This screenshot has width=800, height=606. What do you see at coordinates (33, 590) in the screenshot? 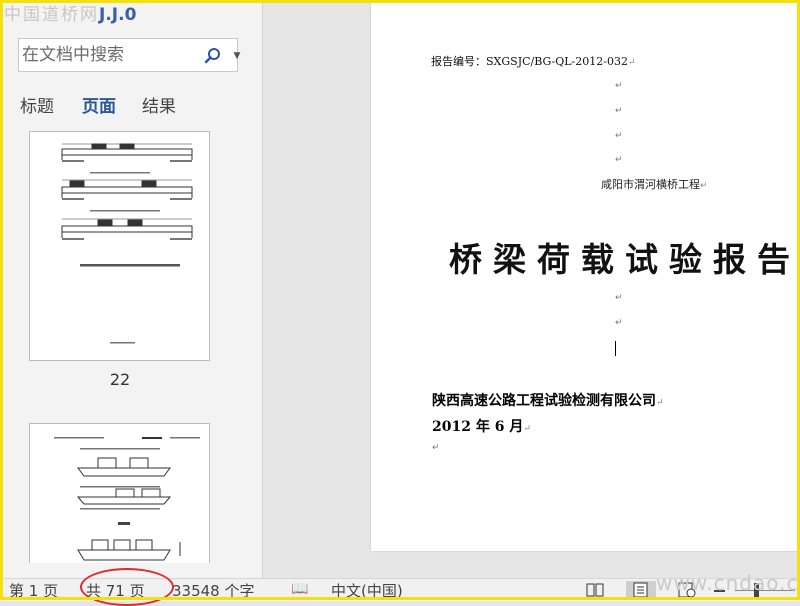
I see `page-indicator: 第 1 页` at bounding box center [33, 590].